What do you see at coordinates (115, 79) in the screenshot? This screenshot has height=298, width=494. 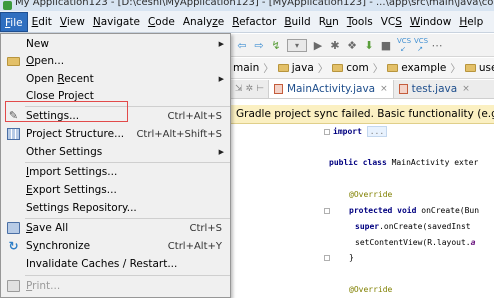 I see `menu-item-open-recent: Open Recent ▶` at bounding box center [115, 79].